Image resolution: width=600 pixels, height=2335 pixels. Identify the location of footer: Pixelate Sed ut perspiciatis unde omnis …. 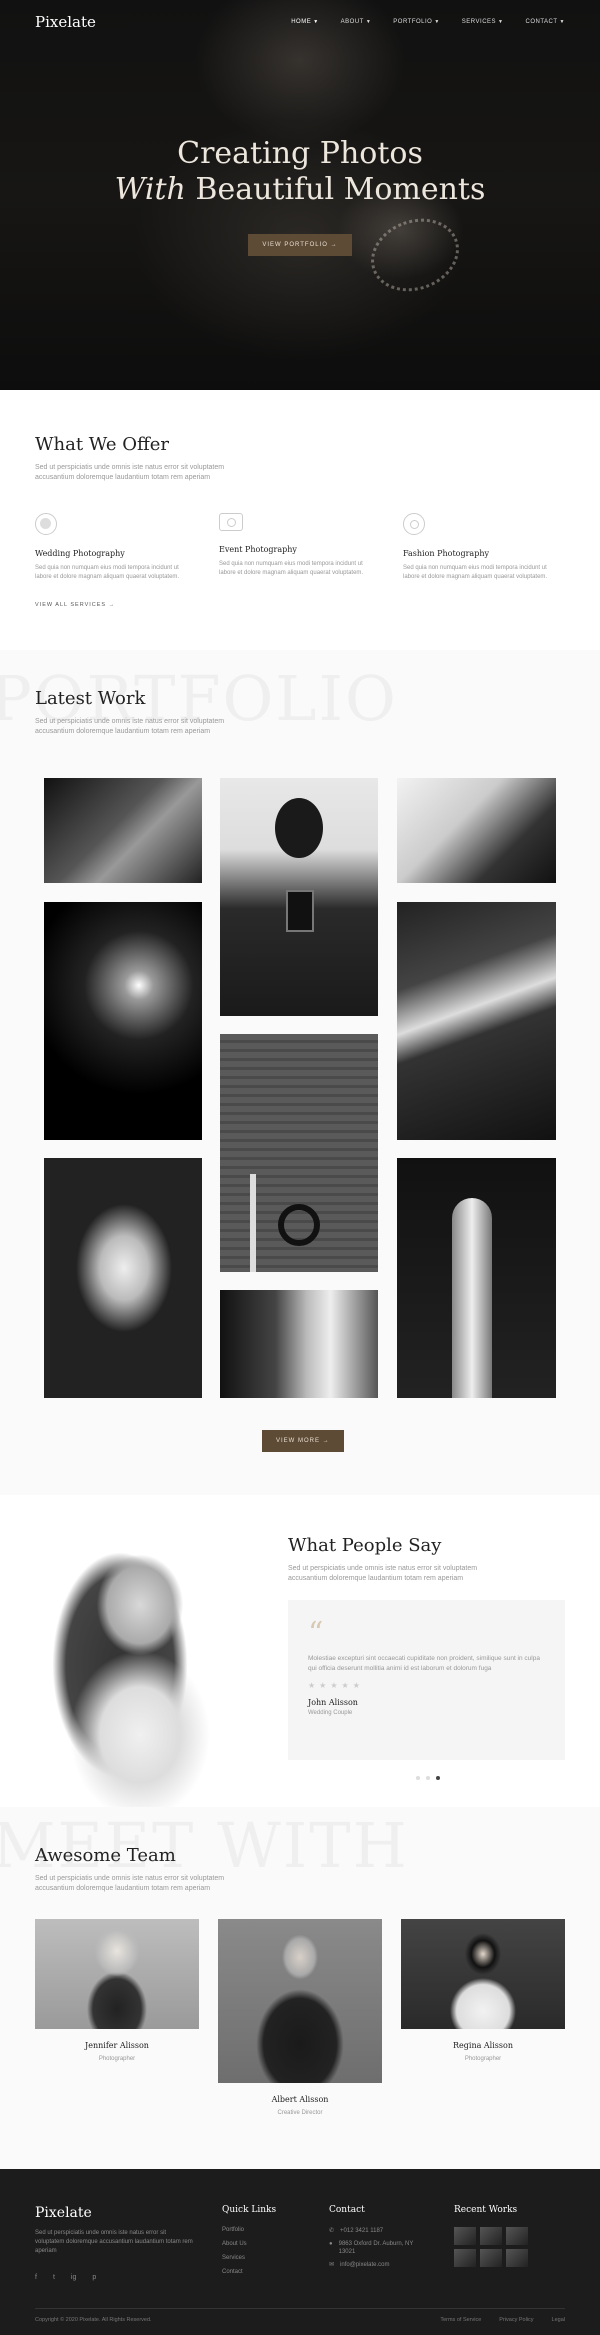
(300, 2252).